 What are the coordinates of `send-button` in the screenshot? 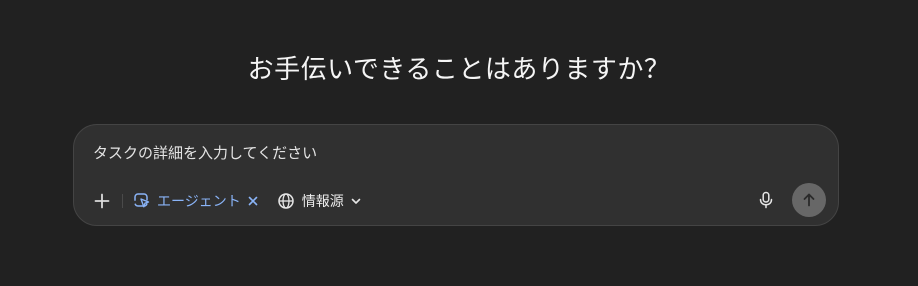 It's located at (809, 200).